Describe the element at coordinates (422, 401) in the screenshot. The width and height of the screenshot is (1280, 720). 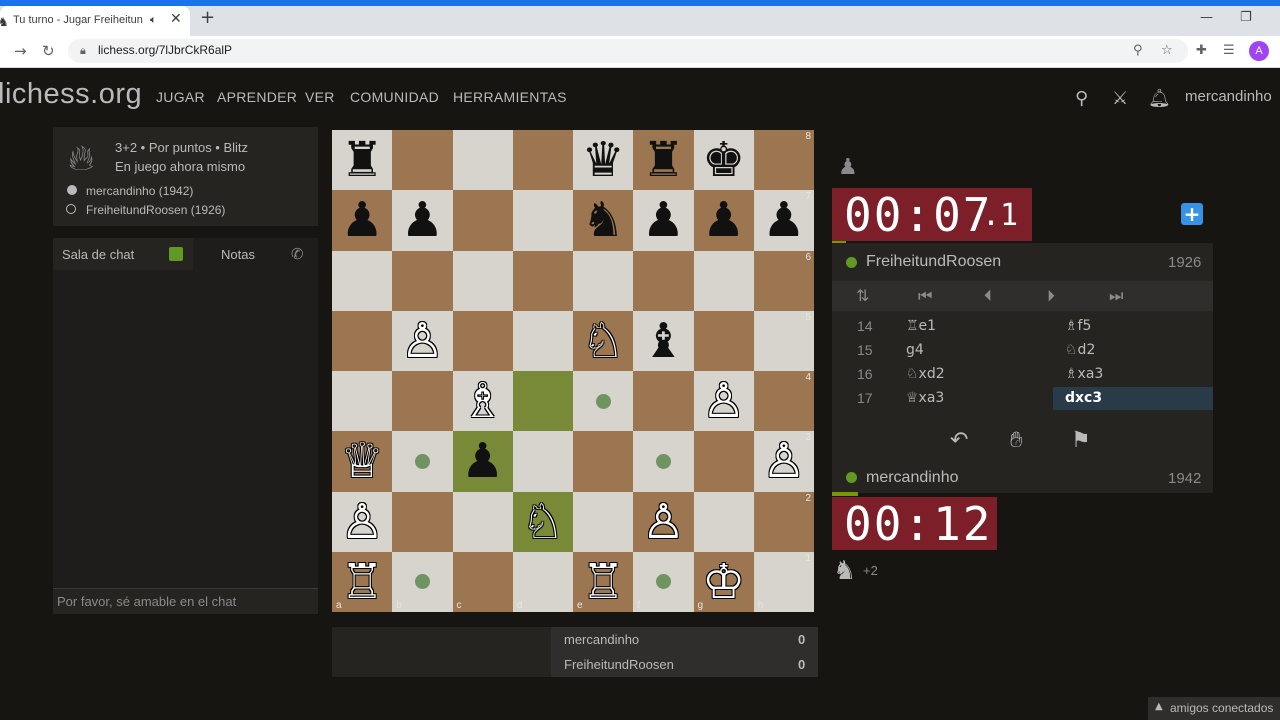
I see `square-b4` at that location.